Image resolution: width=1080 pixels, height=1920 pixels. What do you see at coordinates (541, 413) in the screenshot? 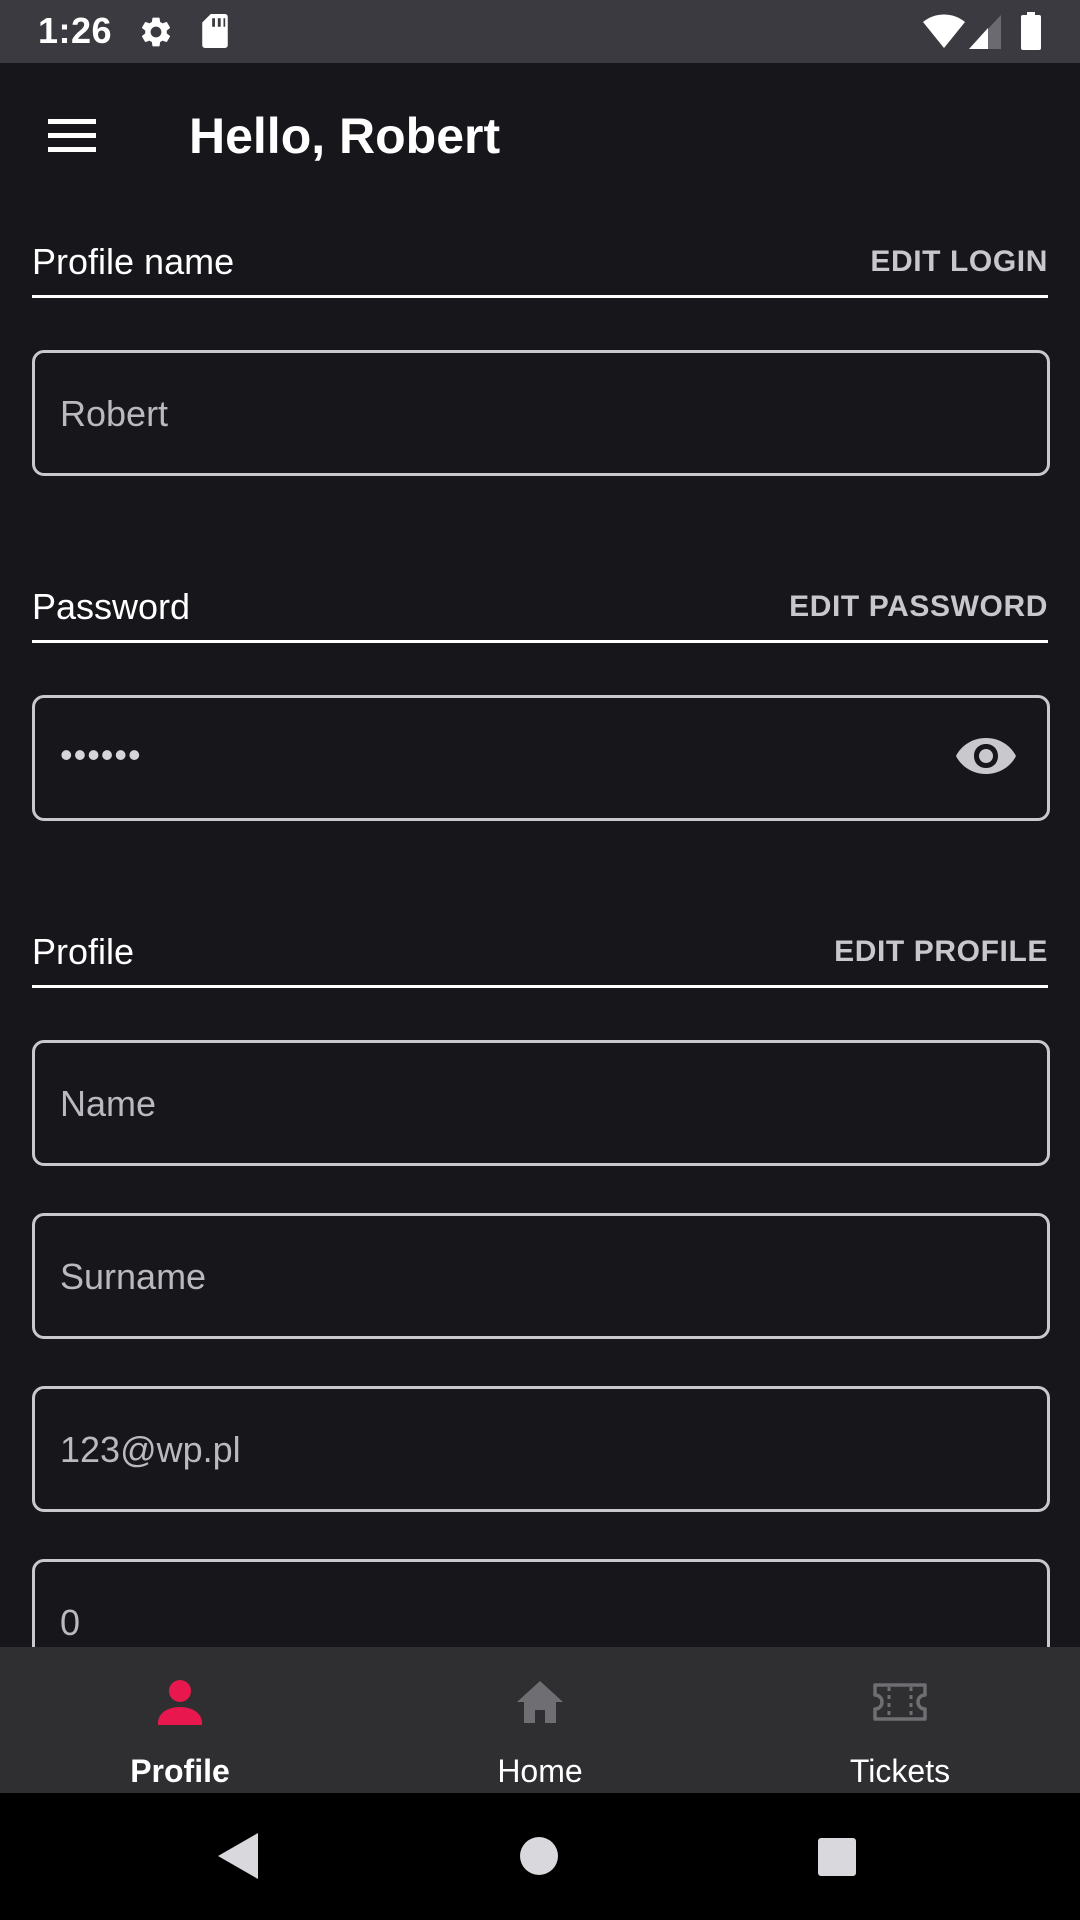
I see `profile-name-field: Robert` at bounding box center [541, 413].